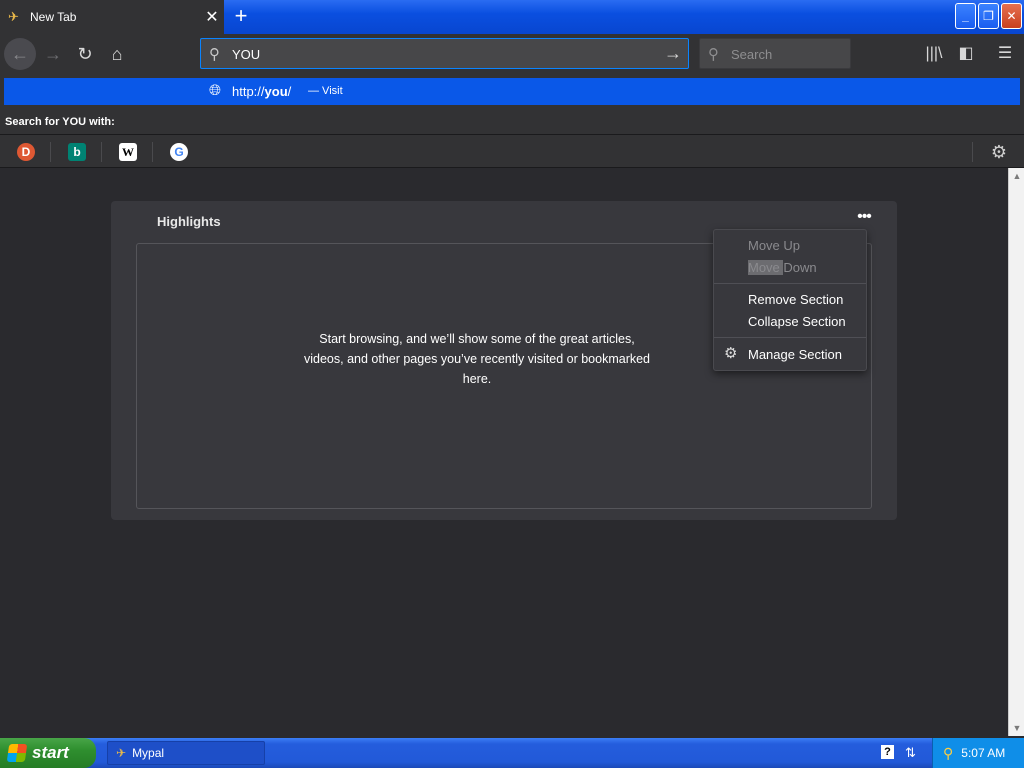 The width and height of the screenshot is (1024, 768). What do you see at coordinates (117, 54) in the screenshot?
I see `home-button: ⌂` at bounding box center [117, 54].